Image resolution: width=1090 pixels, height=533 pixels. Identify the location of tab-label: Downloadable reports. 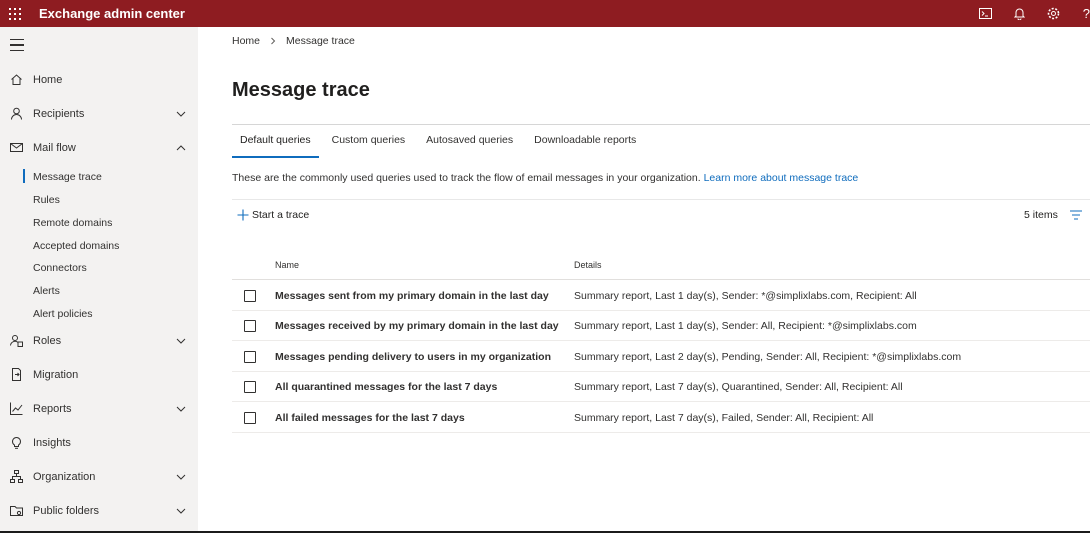
(585, 140).